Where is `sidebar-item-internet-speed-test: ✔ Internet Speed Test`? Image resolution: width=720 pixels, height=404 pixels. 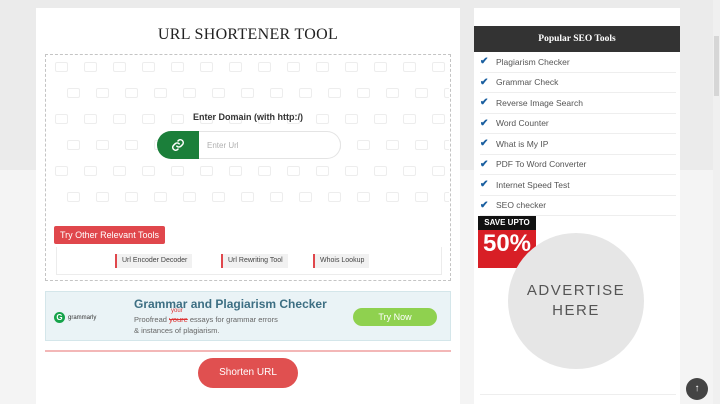 sidebar-item-internet-speed-test: ✔ Internet Speed Test is located at coordinates (578, 185).